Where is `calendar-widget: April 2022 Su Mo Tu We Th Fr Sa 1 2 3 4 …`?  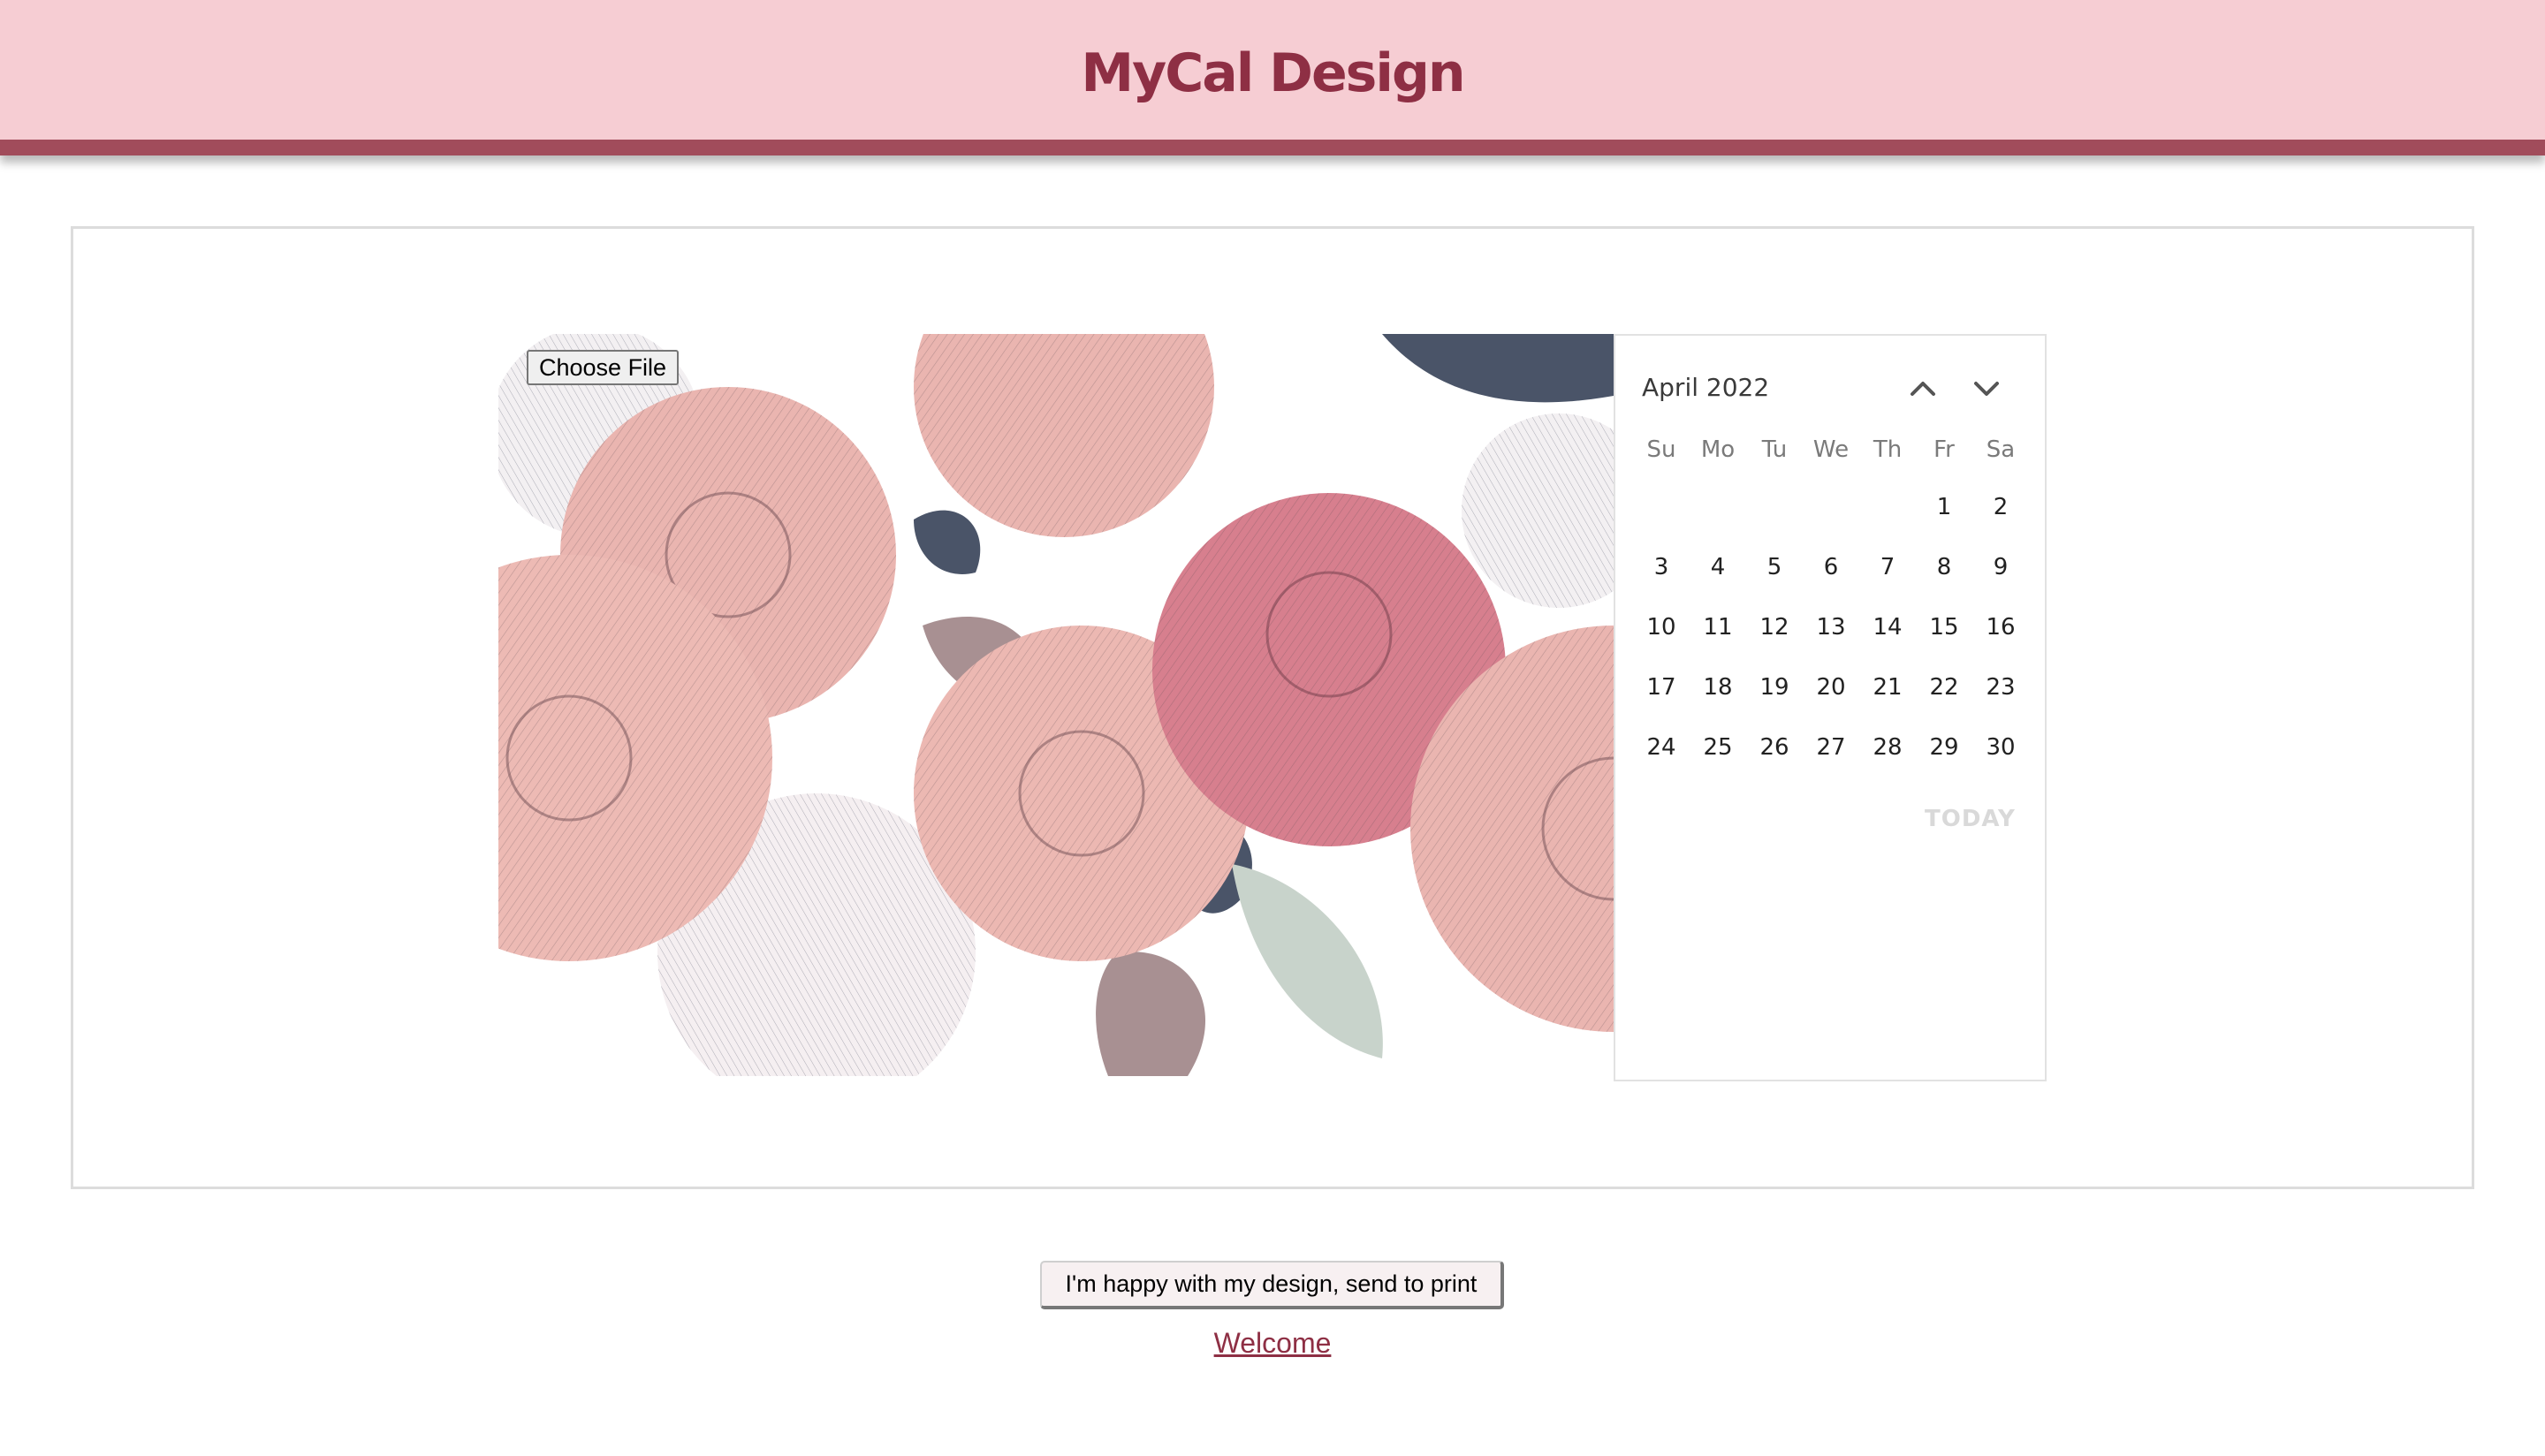 calendar-widget: April 2022 Su Mo Tu We Th Fr Sa 1 2 3 4 … is located at coordinates (1830, 707).